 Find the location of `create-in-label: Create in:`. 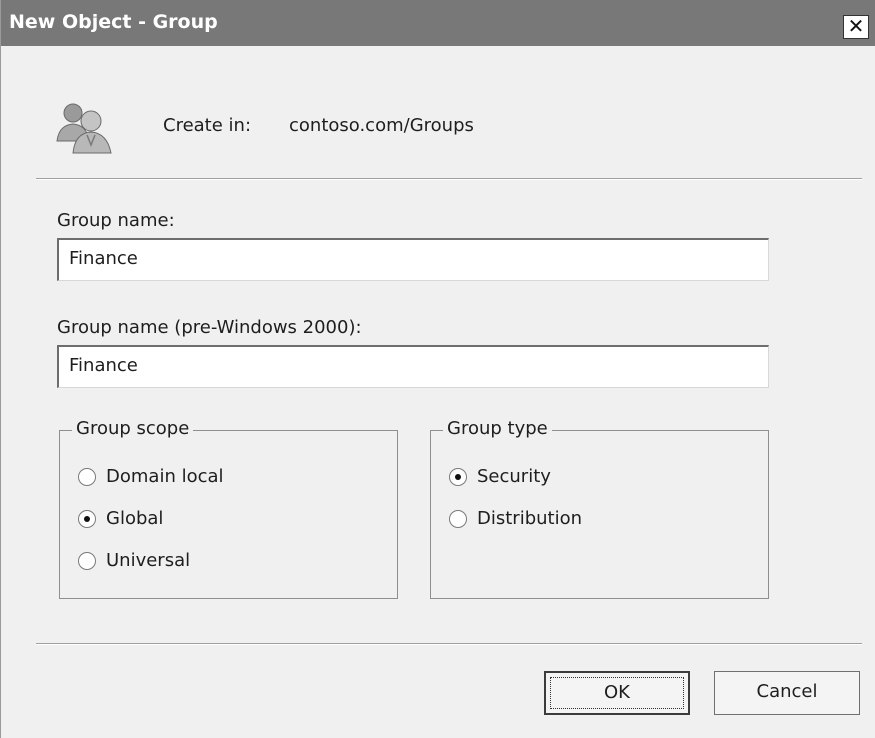

create-in-label: Create in: is located at coordinates (207, 125).